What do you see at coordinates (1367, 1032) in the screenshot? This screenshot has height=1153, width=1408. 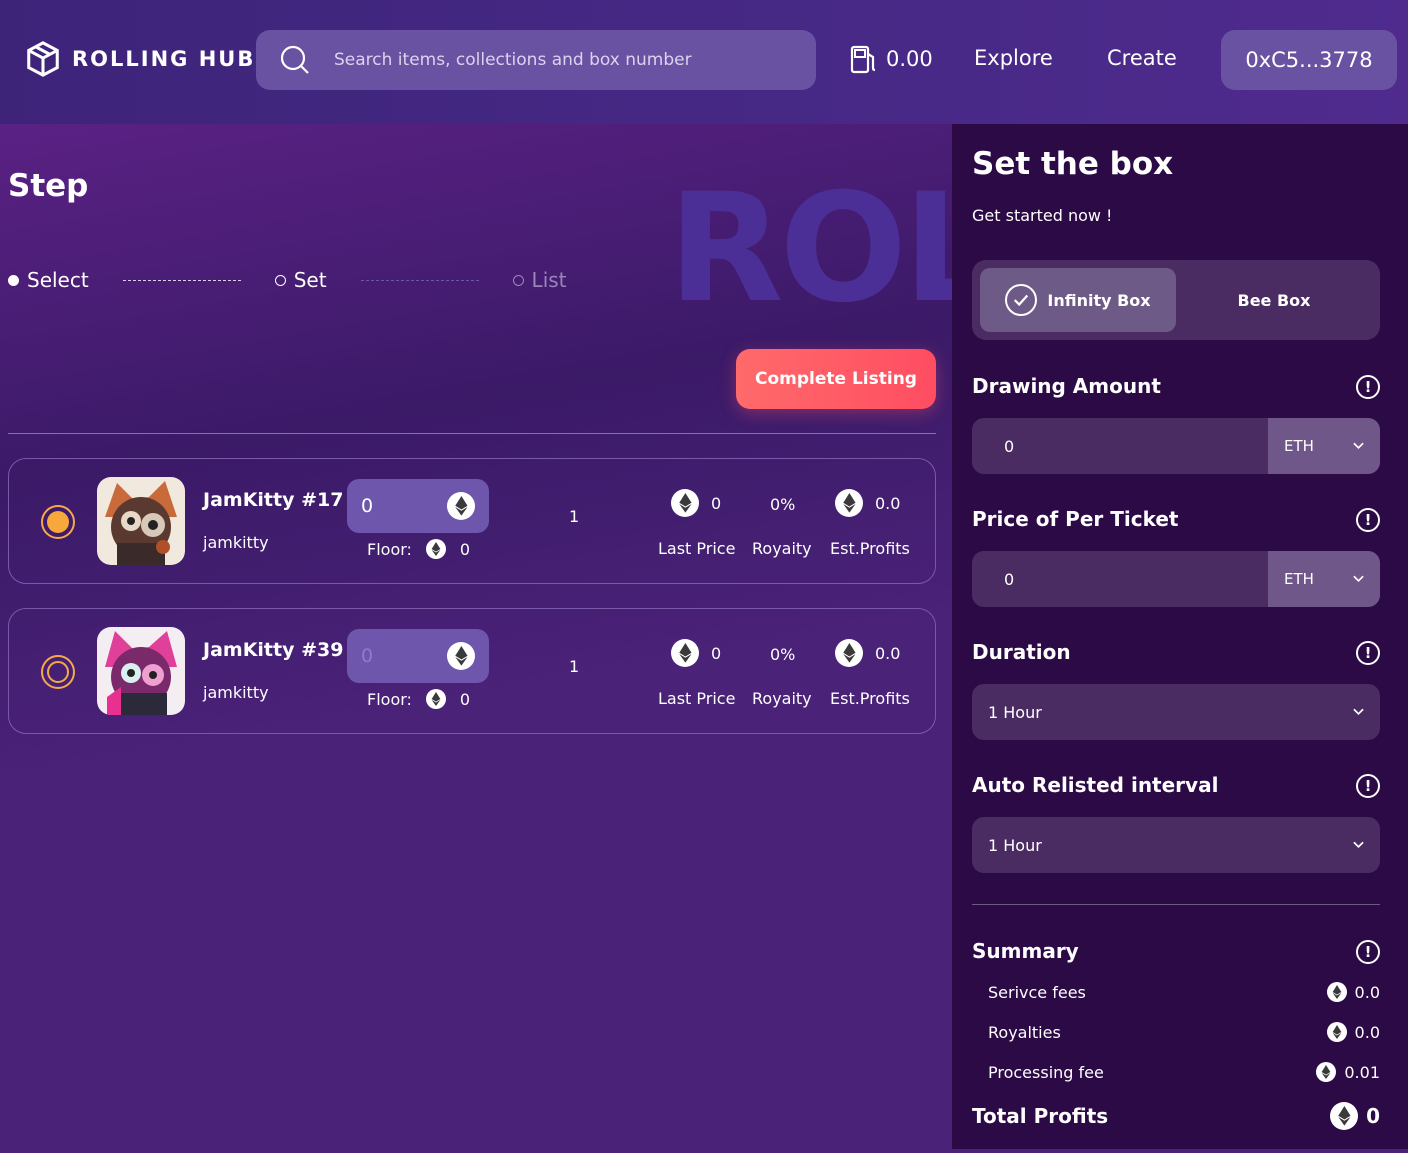 I see `summary-value-text: 0.0` at bounding box center [1367, 1032].